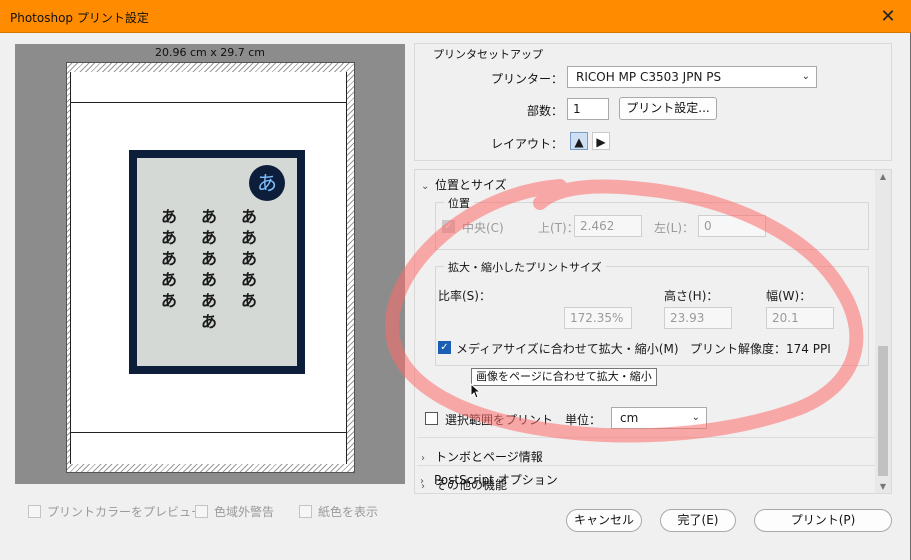  What do you see at coordinates (883, 331) in the screenshot?
I see `vertical-scrollbar: ▲ ▼` at bounding box center [883, 331].